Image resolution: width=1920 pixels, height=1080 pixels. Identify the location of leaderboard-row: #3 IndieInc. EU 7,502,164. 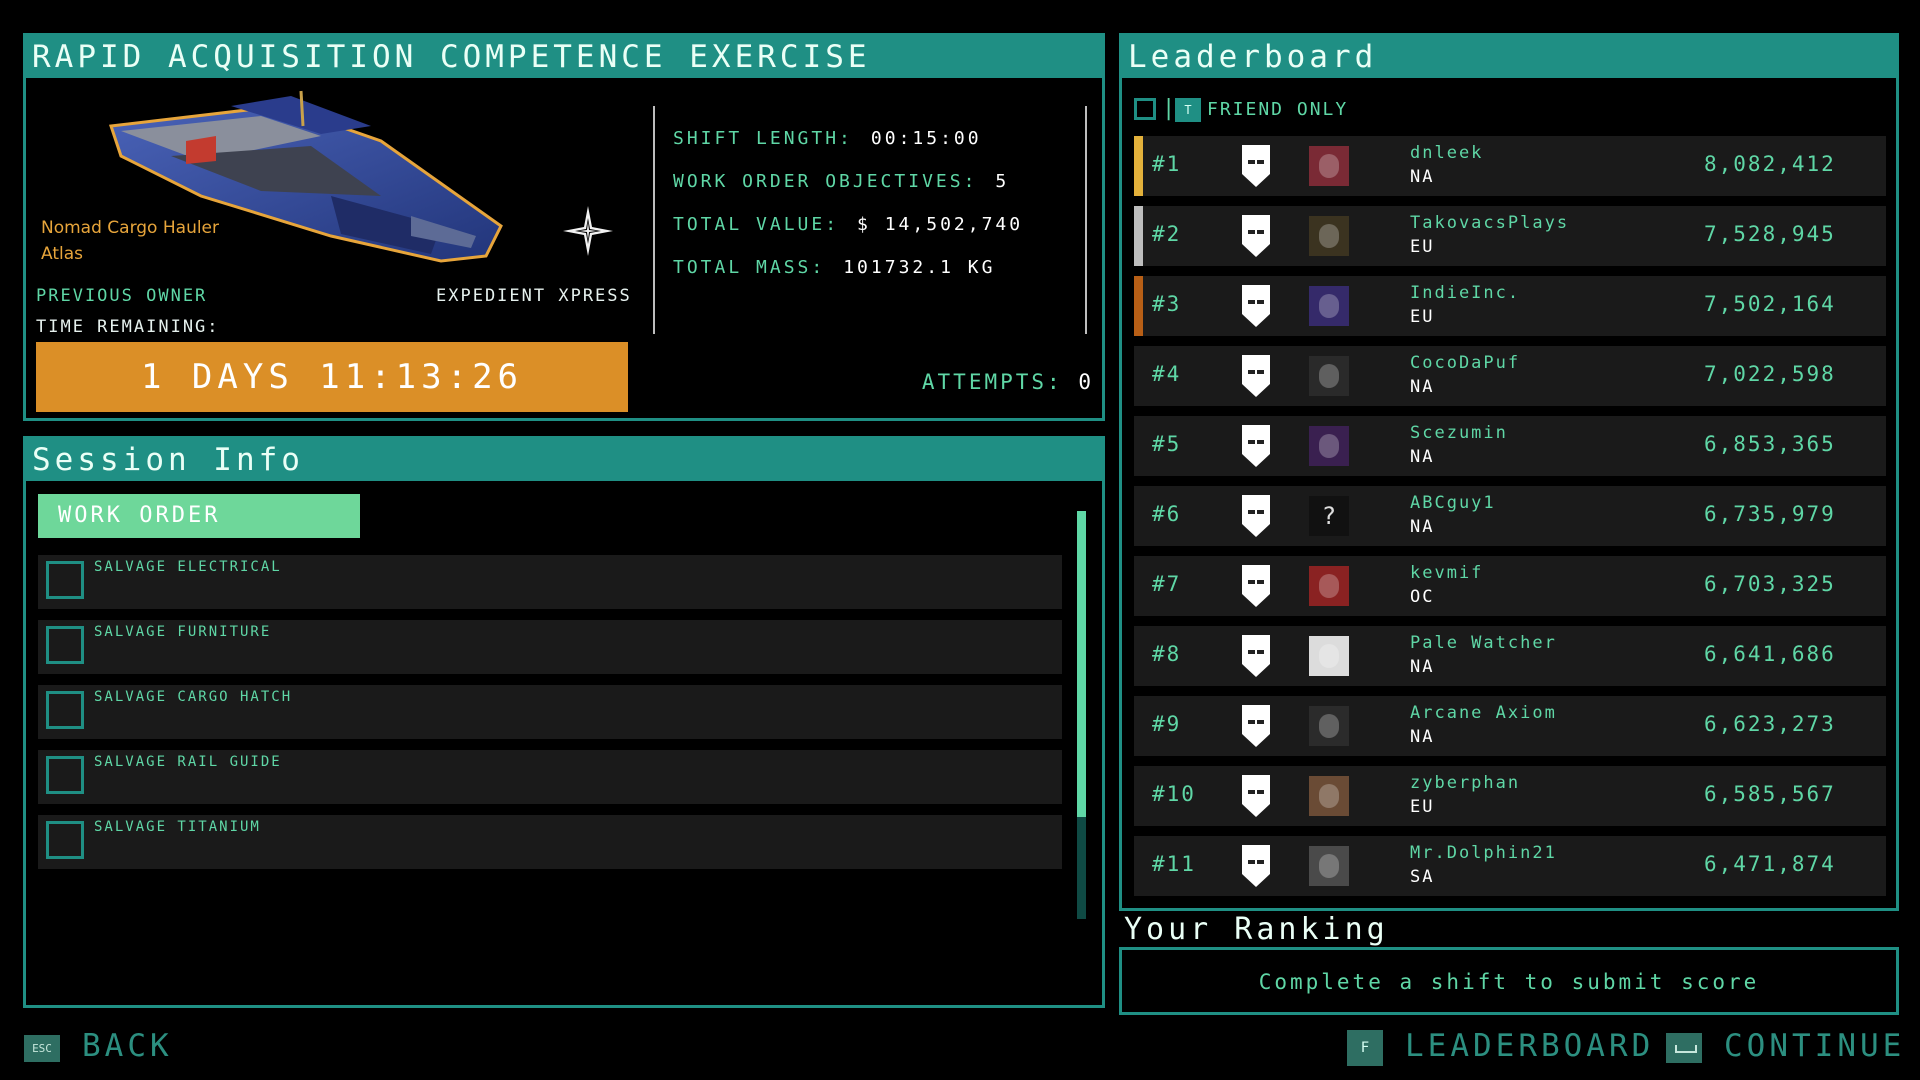
(1510, 306).